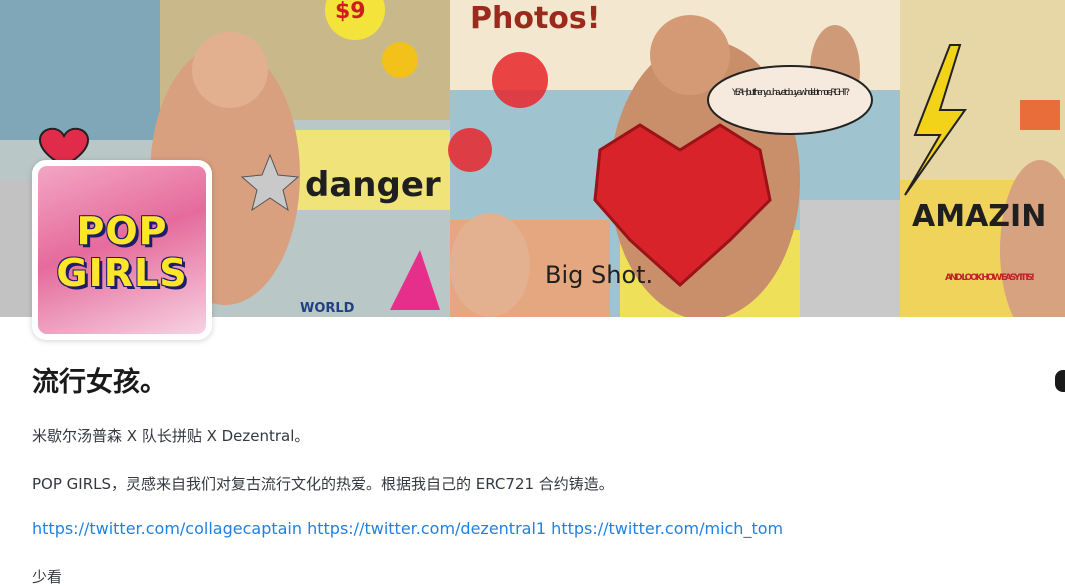 Image resolution: width=1065 pixels, height=587 pixels. What do you see at coordinates (122, 273) in the screenshot?
I see `avatar-logo-line-2: GIRLS` at bounding box center [122, 273].